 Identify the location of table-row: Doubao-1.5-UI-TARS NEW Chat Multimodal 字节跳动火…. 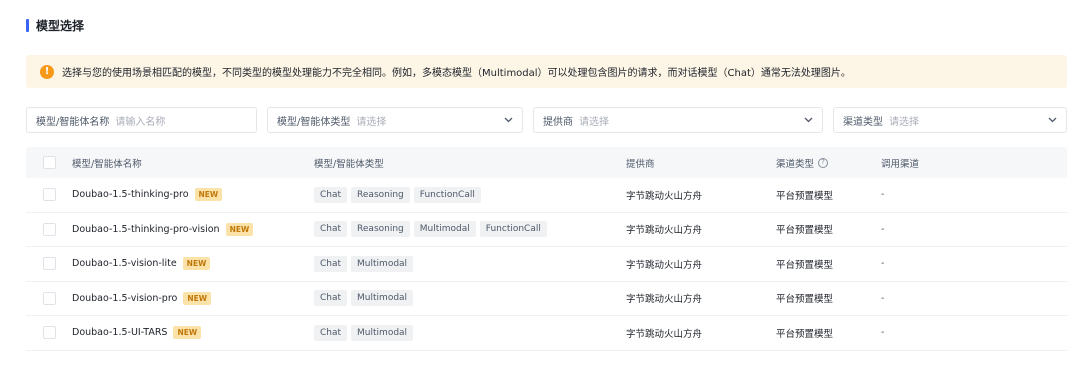
(546, 333).